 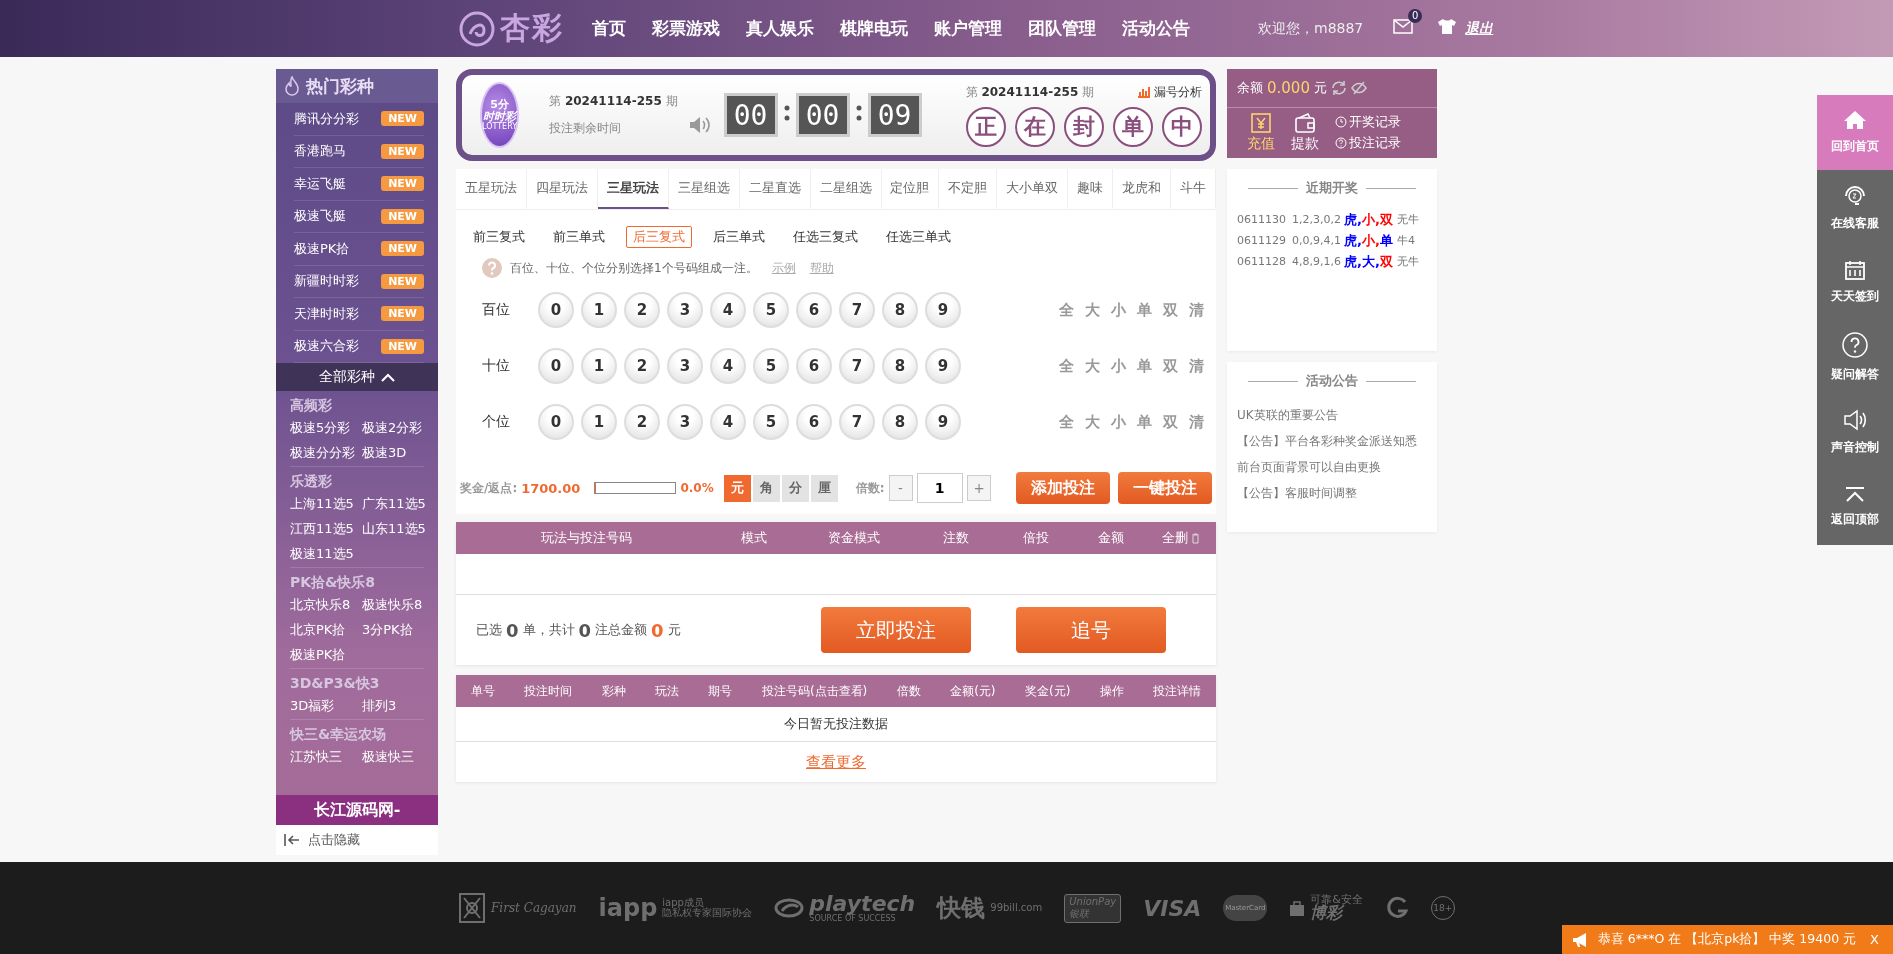 What do you see at coordinates (659, 237) in the screenshot?
I see `sub-tab: 后三复式` at bounding box center [659, 237].